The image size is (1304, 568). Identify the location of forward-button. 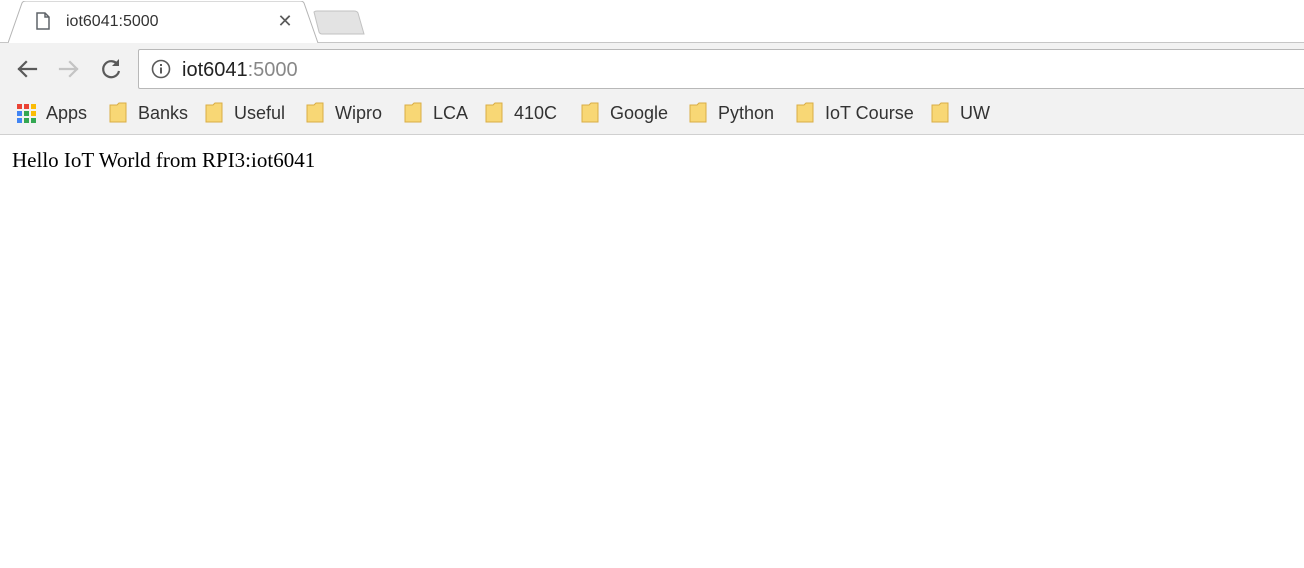
(69, 69).